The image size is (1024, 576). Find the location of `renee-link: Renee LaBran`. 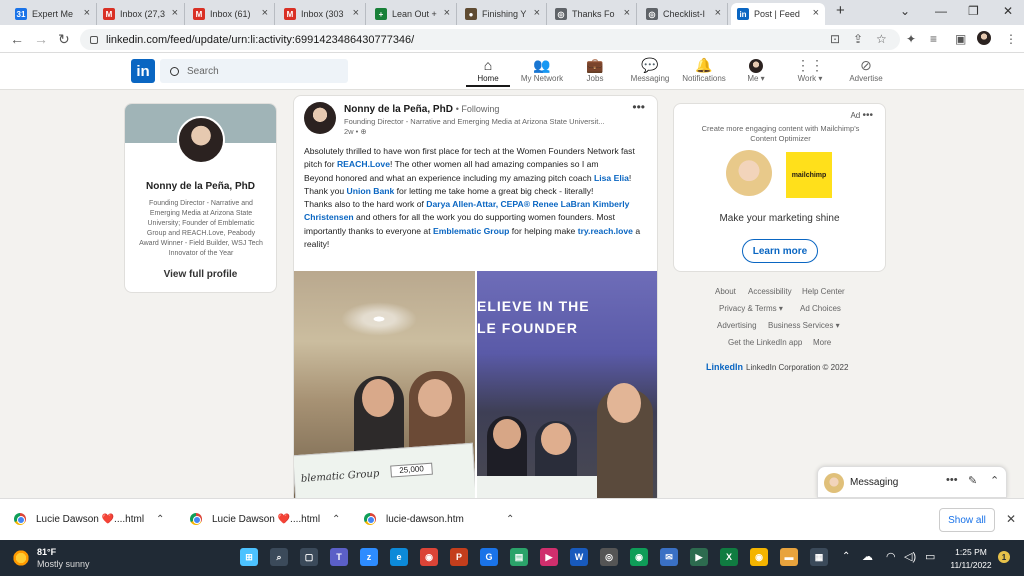

renee-link: Renee LaBran is located at coordinates (561, 204).